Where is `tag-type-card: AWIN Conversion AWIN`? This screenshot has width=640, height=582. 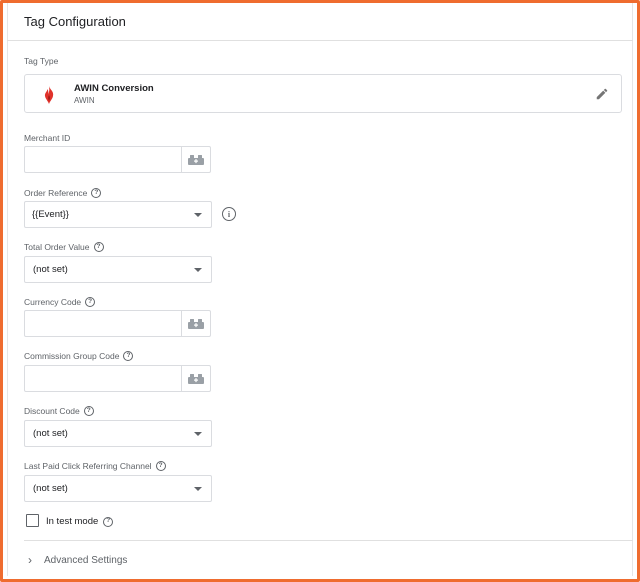 tag-type-card: AWIN Conversion AWIN is located at coordinates (323, 93).